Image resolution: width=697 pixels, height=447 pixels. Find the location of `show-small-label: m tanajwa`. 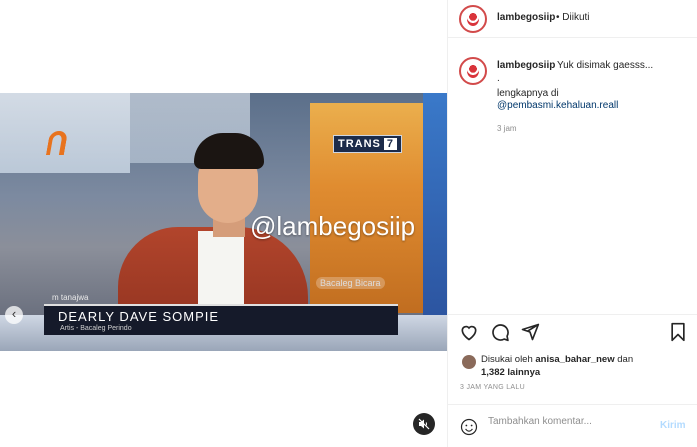

show-small-label: m tanajwa is located at coordinates (70, 297).